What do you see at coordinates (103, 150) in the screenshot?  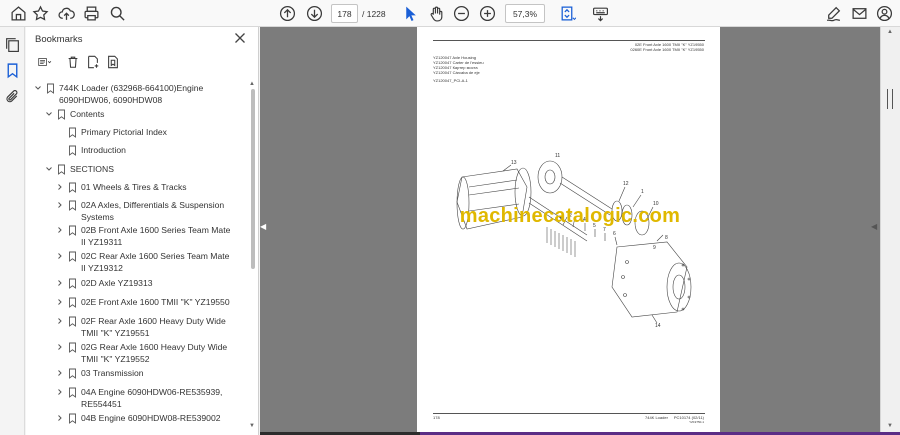 I see `bookmark-label: Introduction` at bounding box center [103, 150].